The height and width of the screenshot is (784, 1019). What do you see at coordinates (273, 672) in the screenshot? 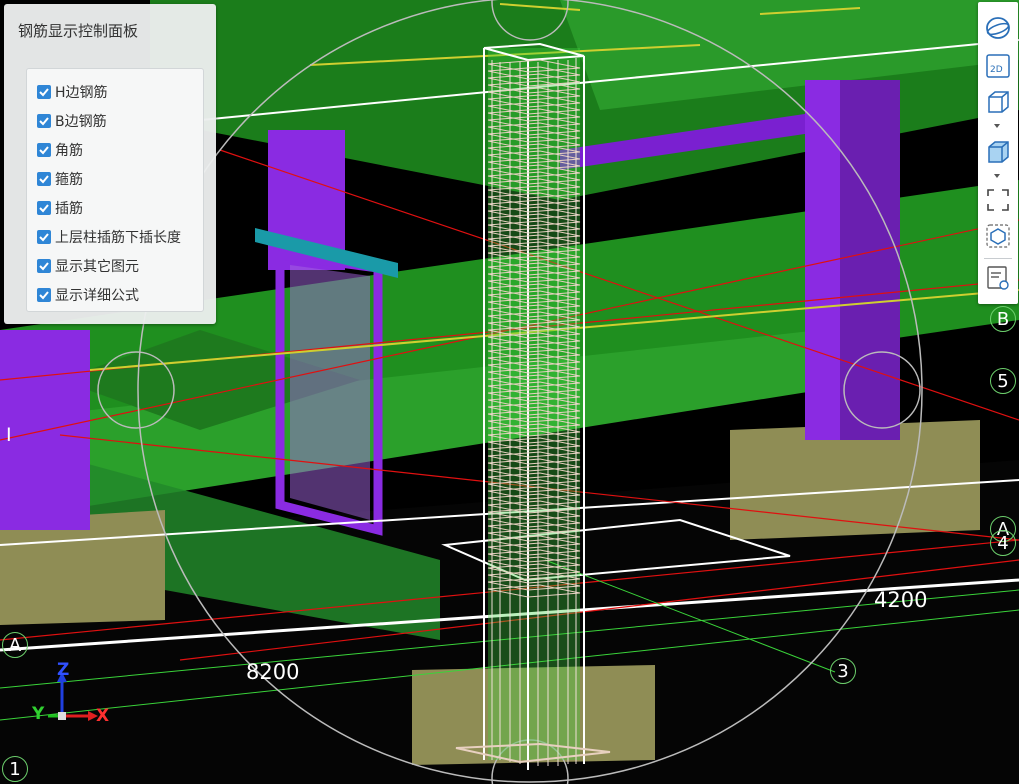
I see `dimension-label-left: 8200` at bounding box center [273, 672].